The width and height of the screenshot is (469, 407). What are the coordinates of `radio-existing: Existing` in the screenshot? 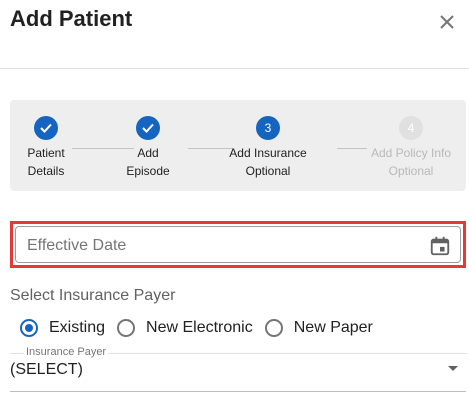 It's located at (62, 328).